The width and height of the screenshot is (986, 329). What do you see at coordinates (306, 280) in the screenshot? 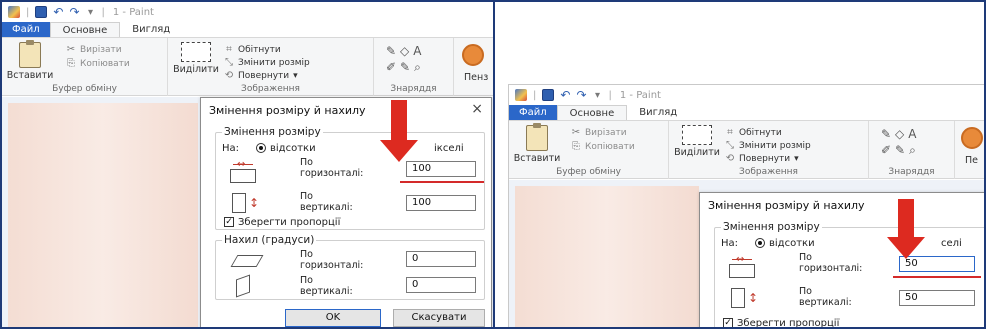
I see `skew-vertical-label-1: По` at bounding box center [306, 280].